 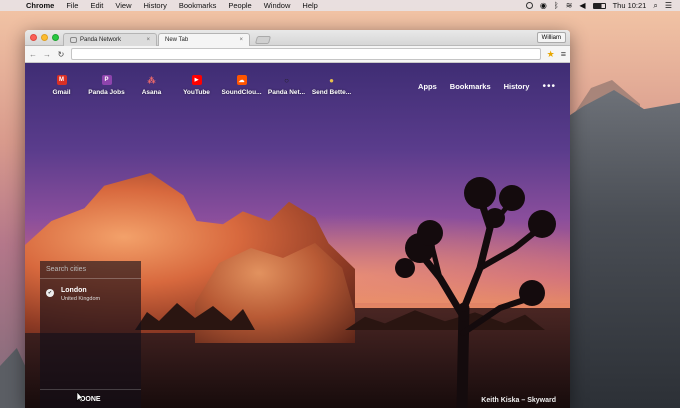 I want to click on joshua-tree-silhouette, so click(x=475, y=292).